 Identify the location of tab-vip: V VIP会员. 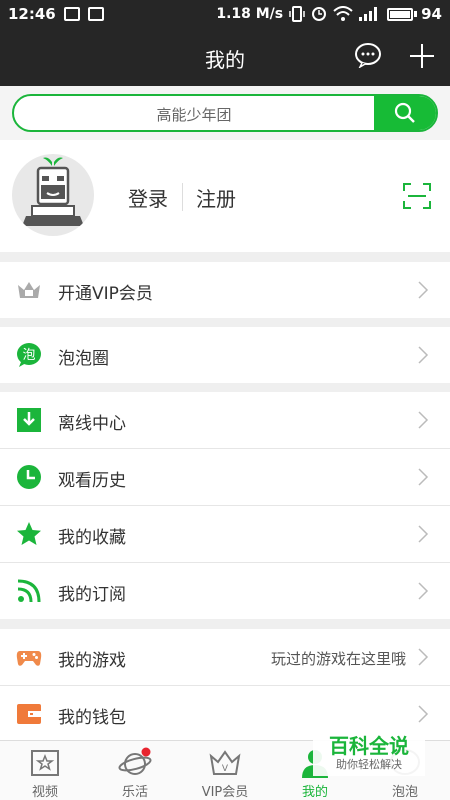
(225, 770).